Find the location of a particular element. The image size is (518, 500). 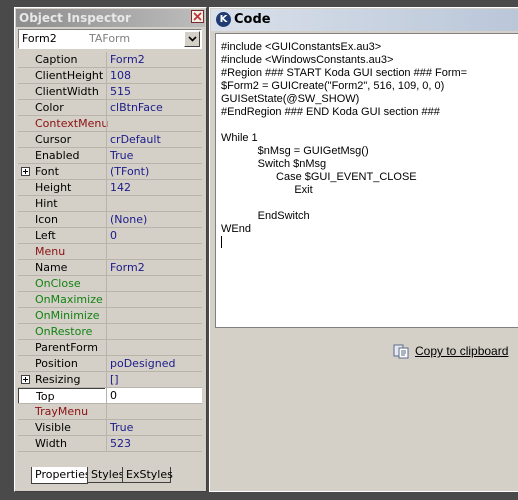

property-name: OnMinimize is located at coordinates (61, 315).